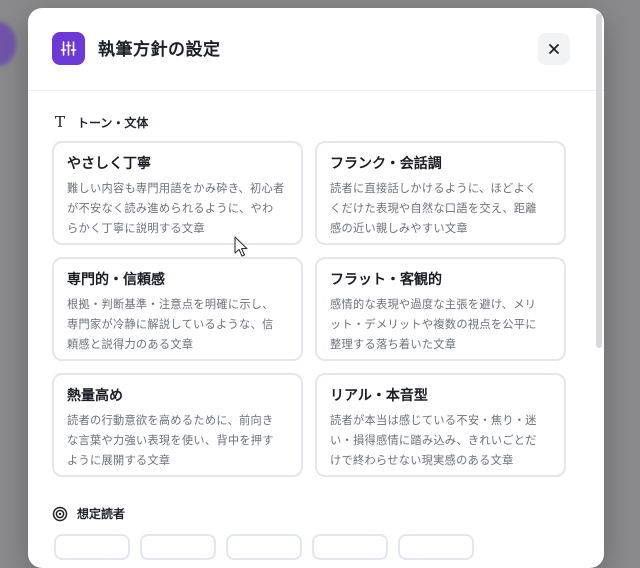 Image resolution: width=640 pixels, height=568 pixels. What do you see at coordinates (241, 246) in the screenshot?
I see `mouse-pointer-icon` at bounding box center [241, 246].